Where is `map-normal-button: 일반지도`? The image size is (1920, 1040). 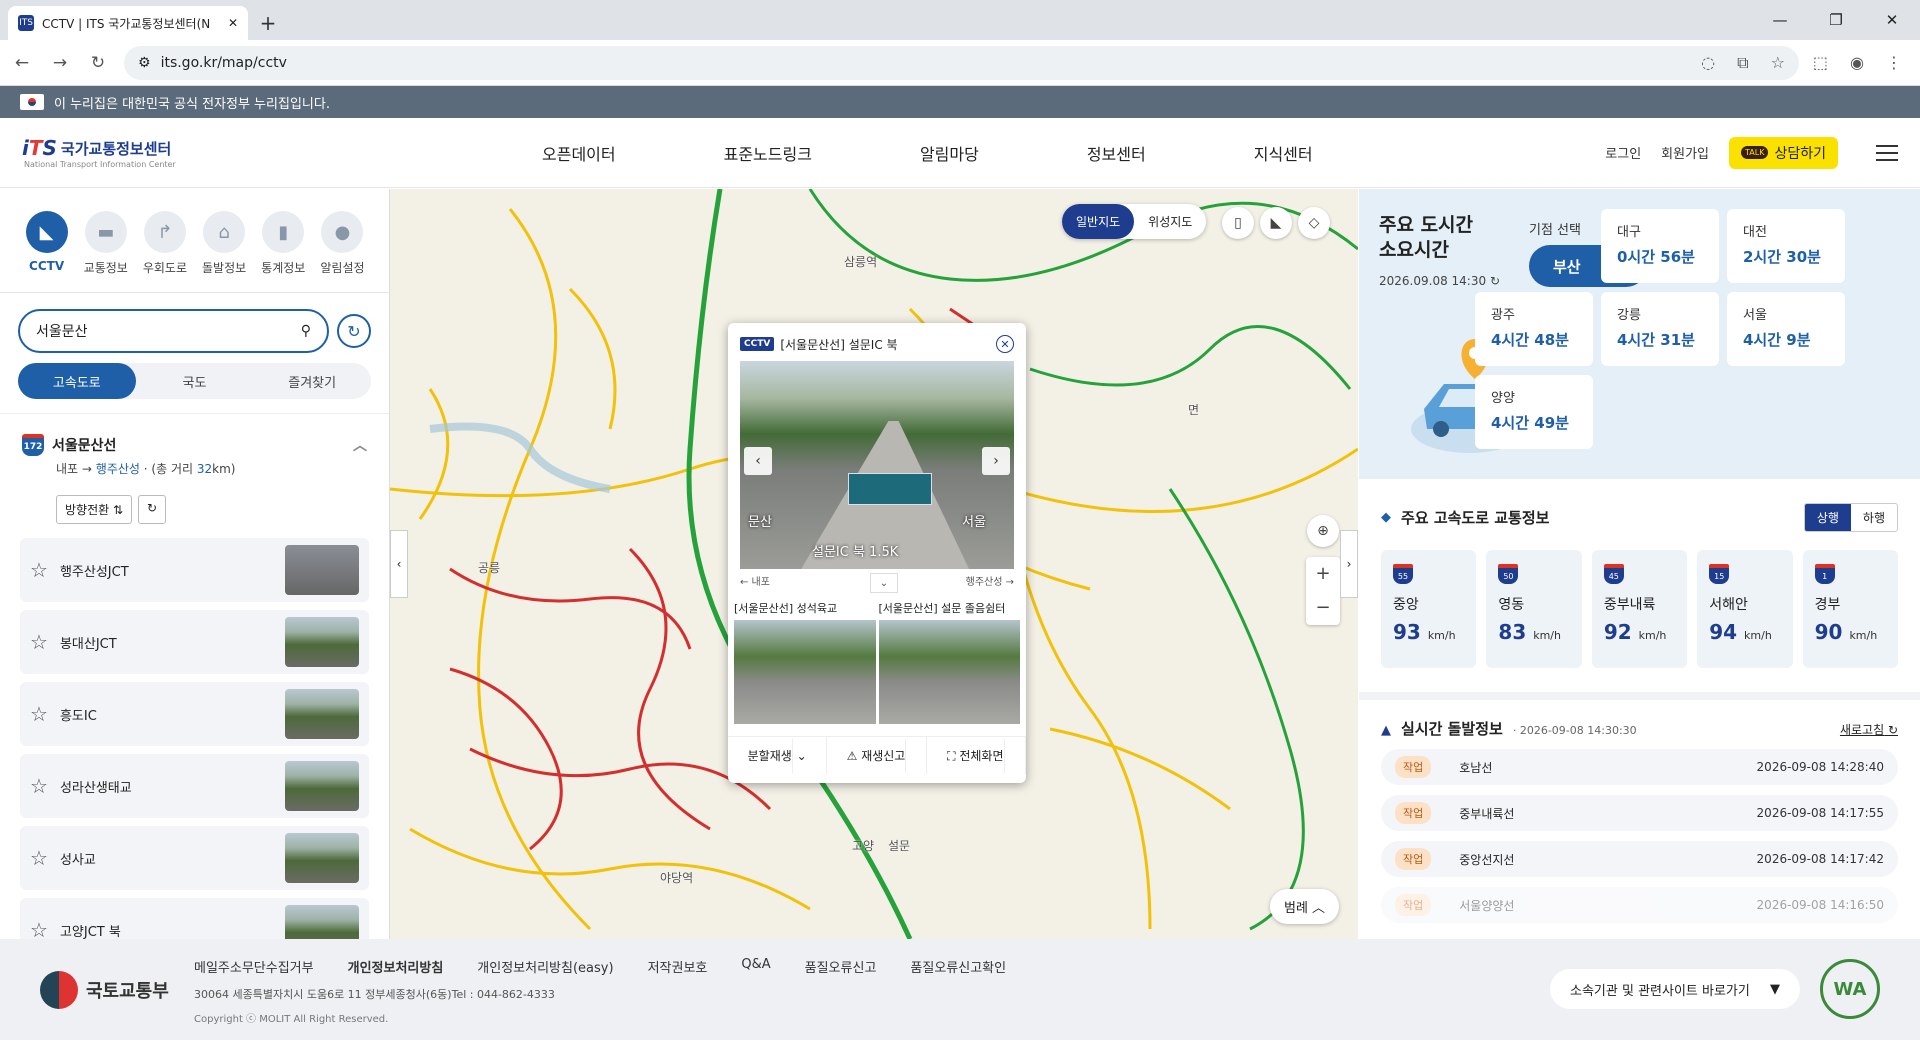
map-normal-button: 일반지도 is located at coordinates (1098, 221).